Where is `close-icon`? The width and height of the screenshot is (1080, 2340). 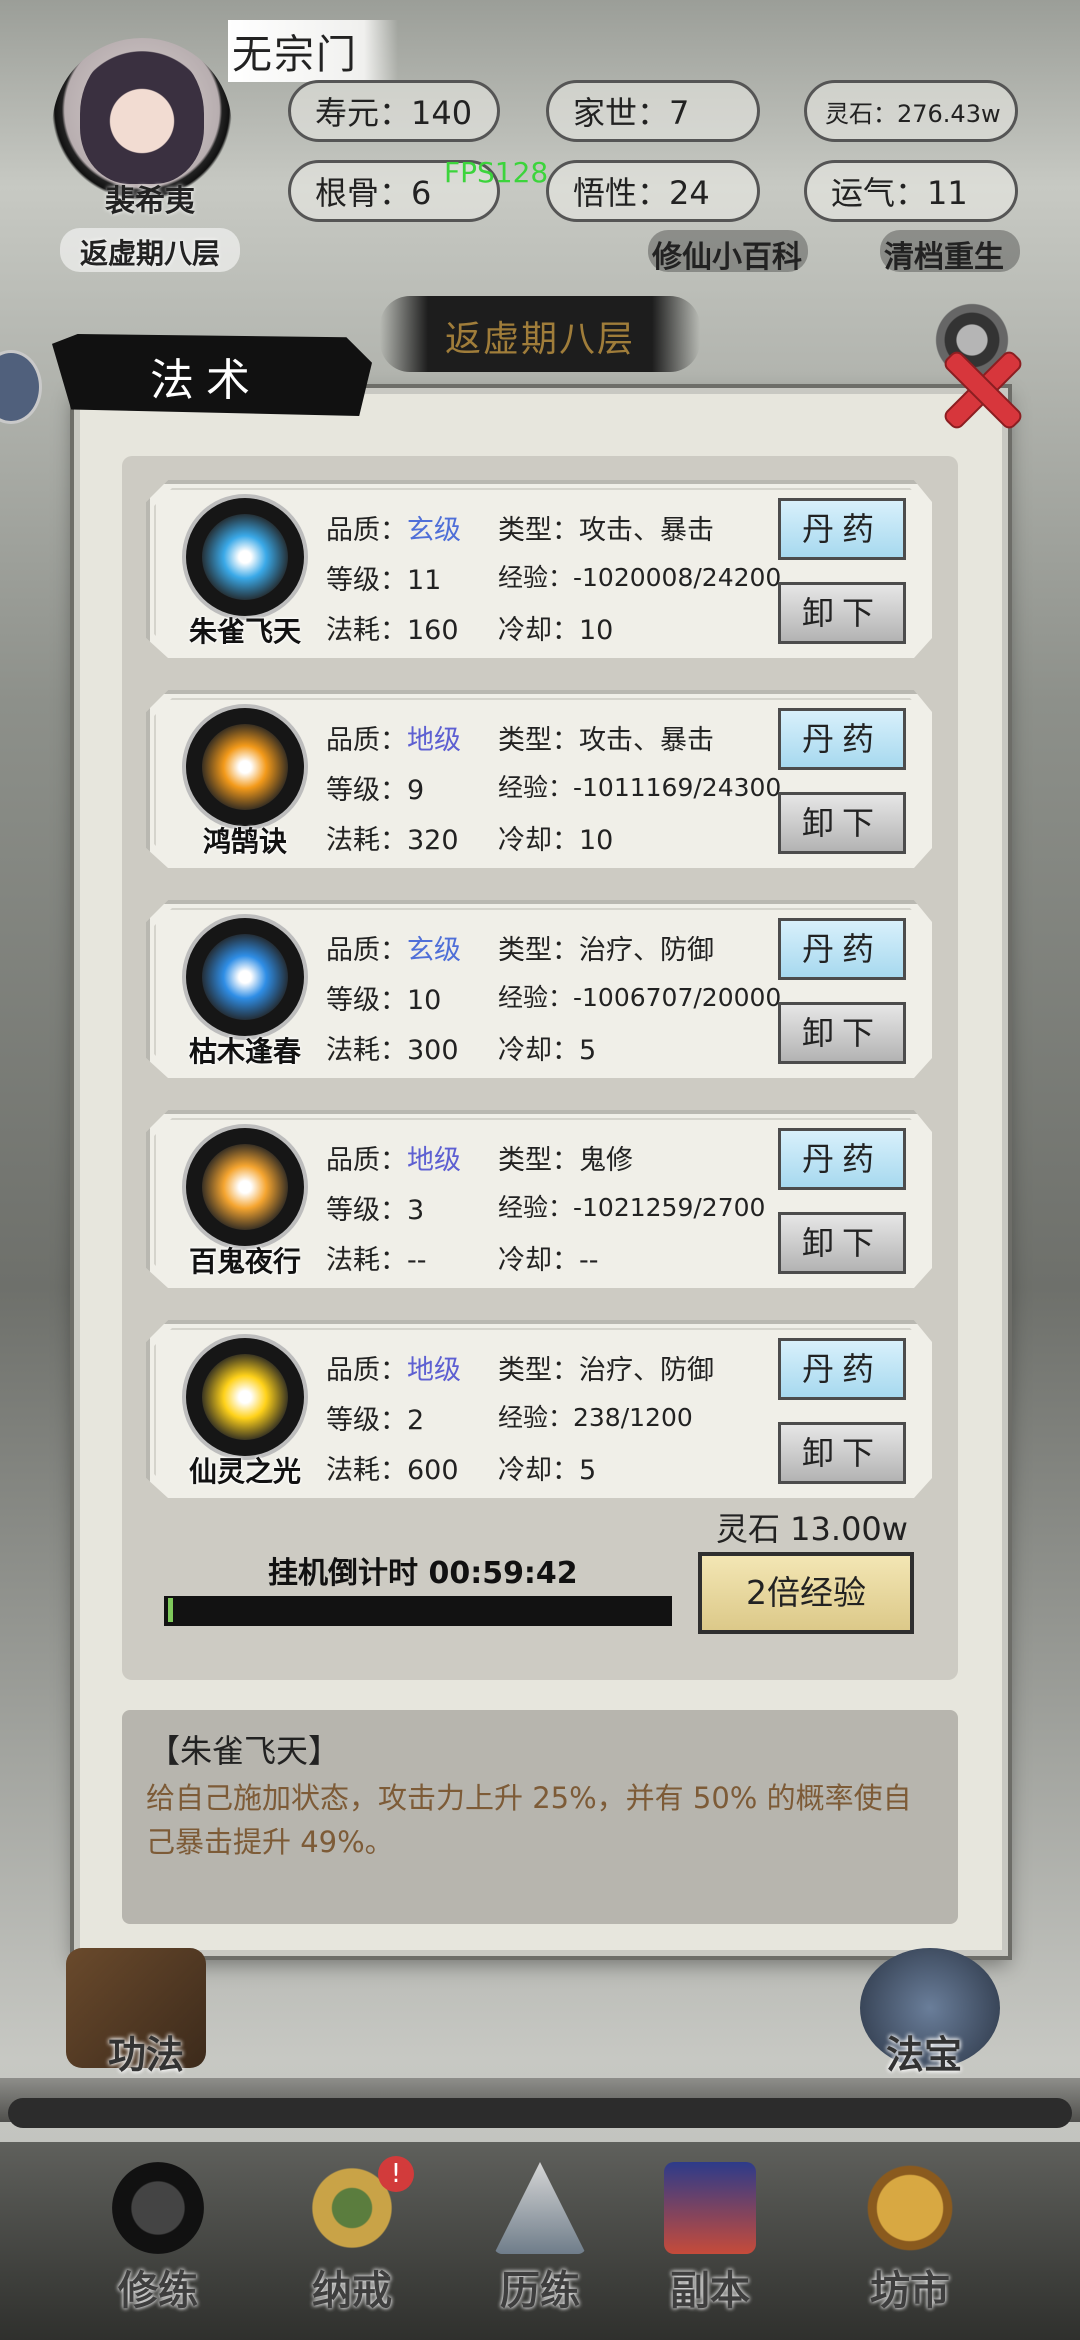 close-icon is located at coordinates (981, 389).